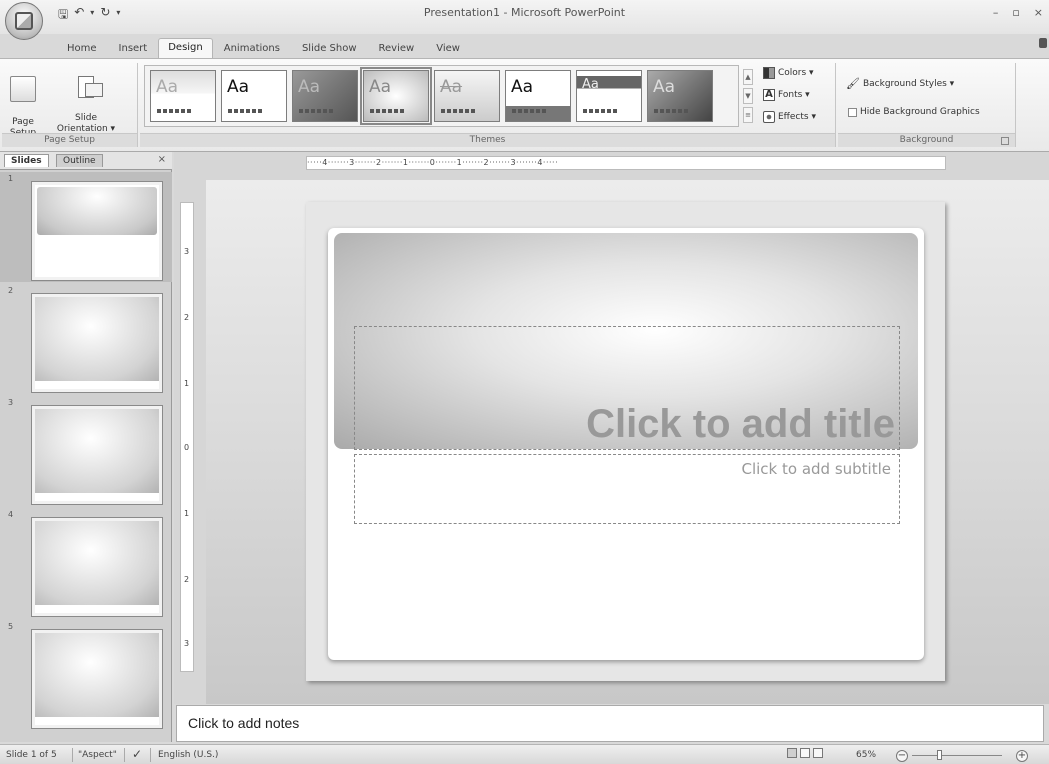  I want to click on page-setup-icon, so click(23, 89).